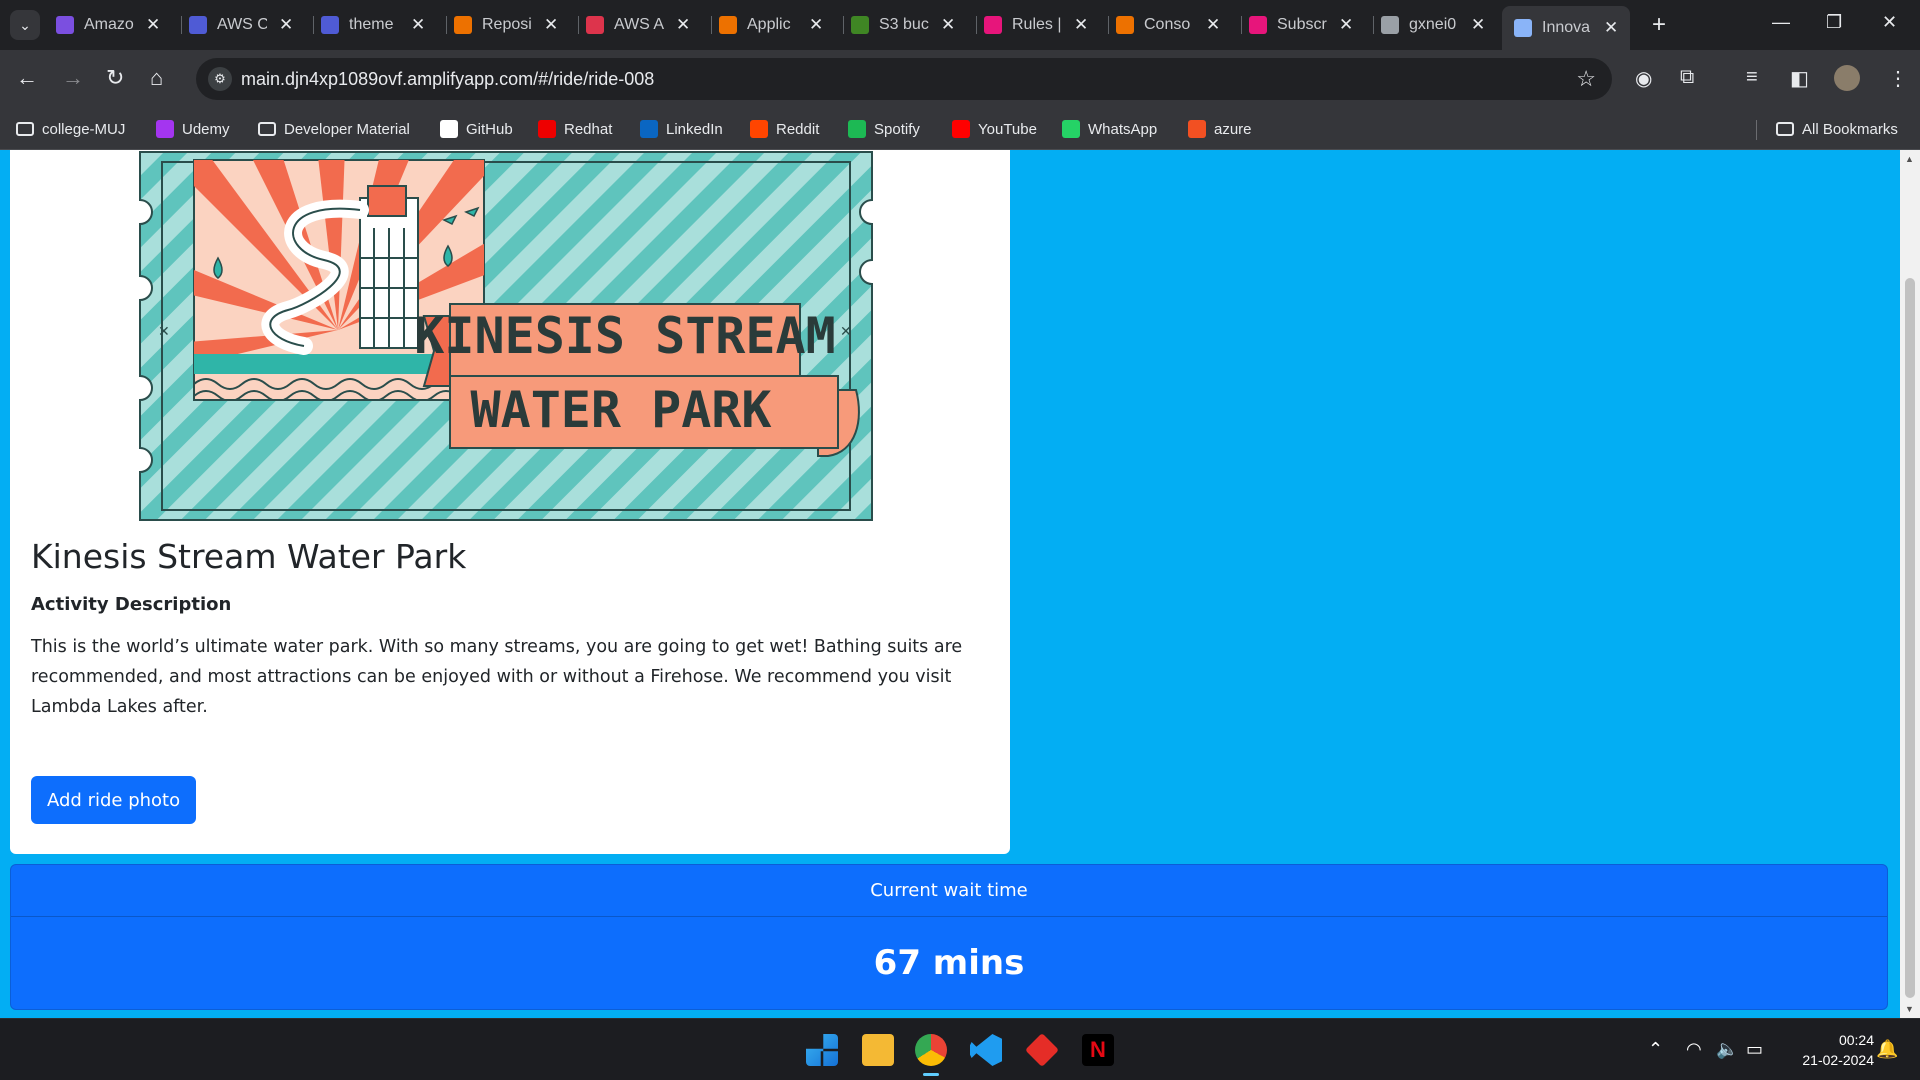  What do you see at coordinates (1837, 129) in the screenshot?
I see `all-bookmarks-button: All Bookmarks` at bounding box center [1837, 129].